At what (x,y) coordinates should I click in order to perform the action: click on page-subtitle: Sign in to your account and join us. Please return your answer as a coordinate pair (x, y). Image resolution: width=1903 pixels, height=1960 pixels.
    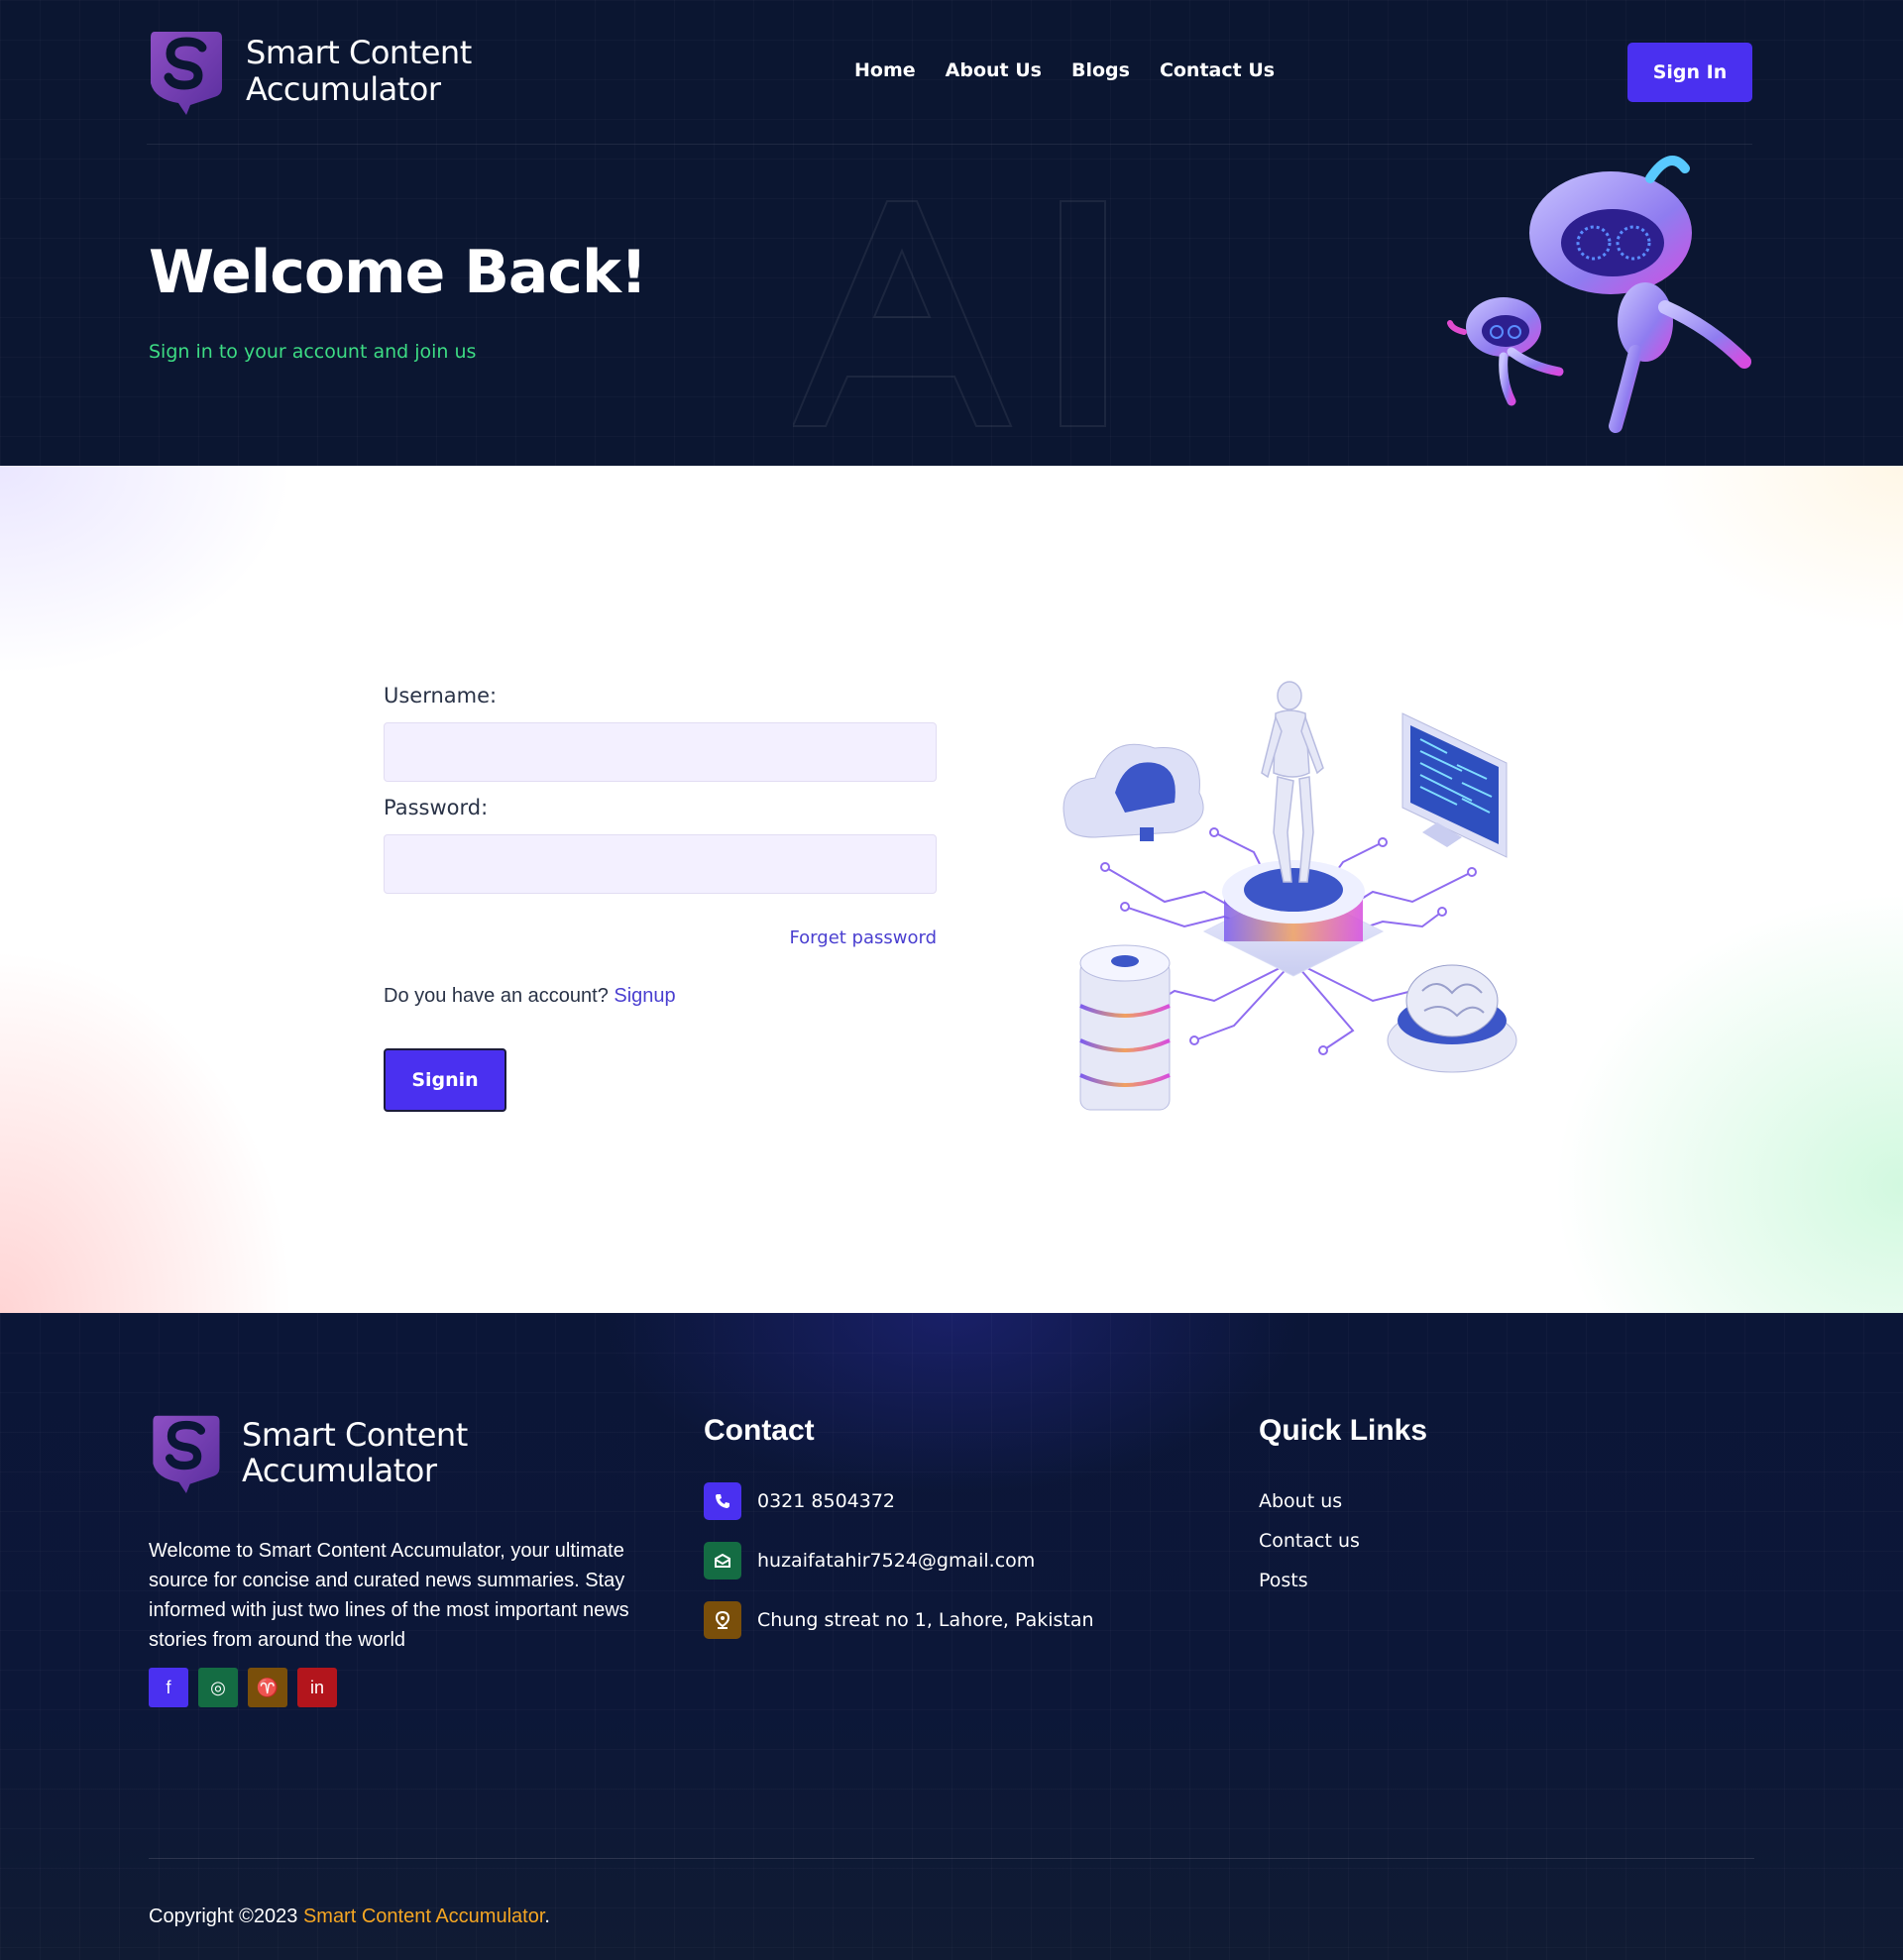
    Looking at the image, I should click on (313, 352).